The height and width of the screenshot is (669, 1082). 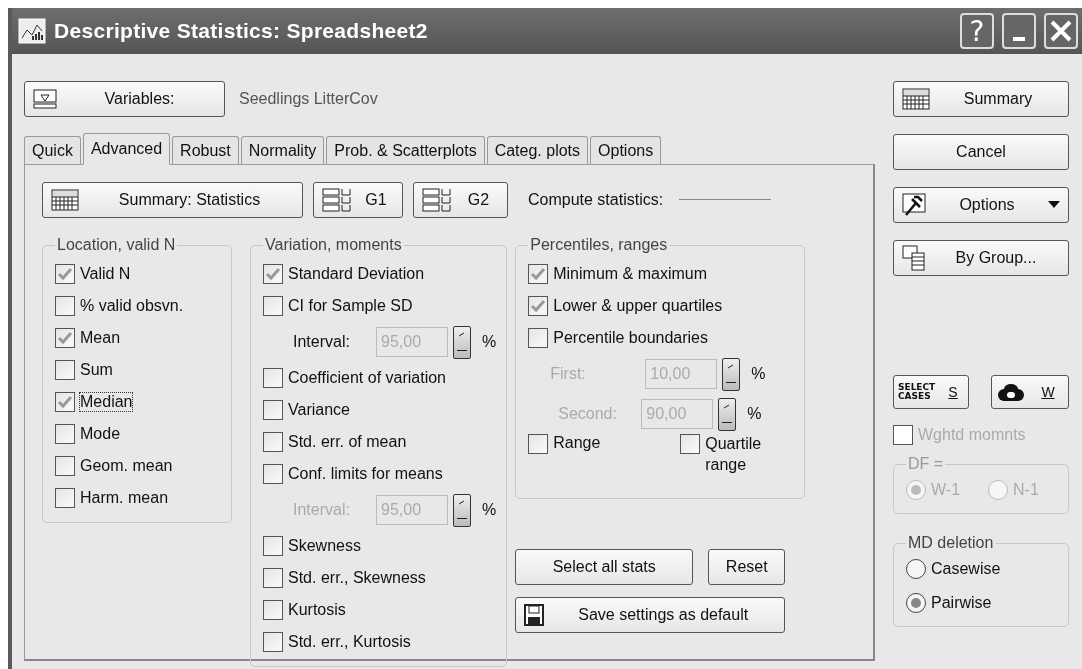 What do you see at coordinates (45, 99) in the screenshot?
I see `tray-icon` at bounding box center [45, 99].